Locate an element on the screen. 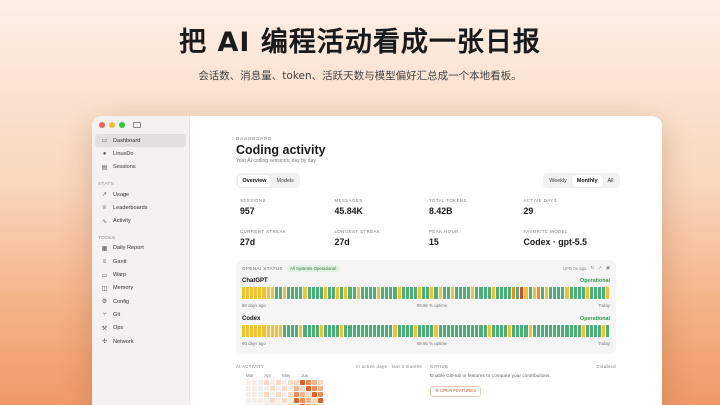  sidebar-item-warp: ▭ Warp is located at coordinates (140, 274).